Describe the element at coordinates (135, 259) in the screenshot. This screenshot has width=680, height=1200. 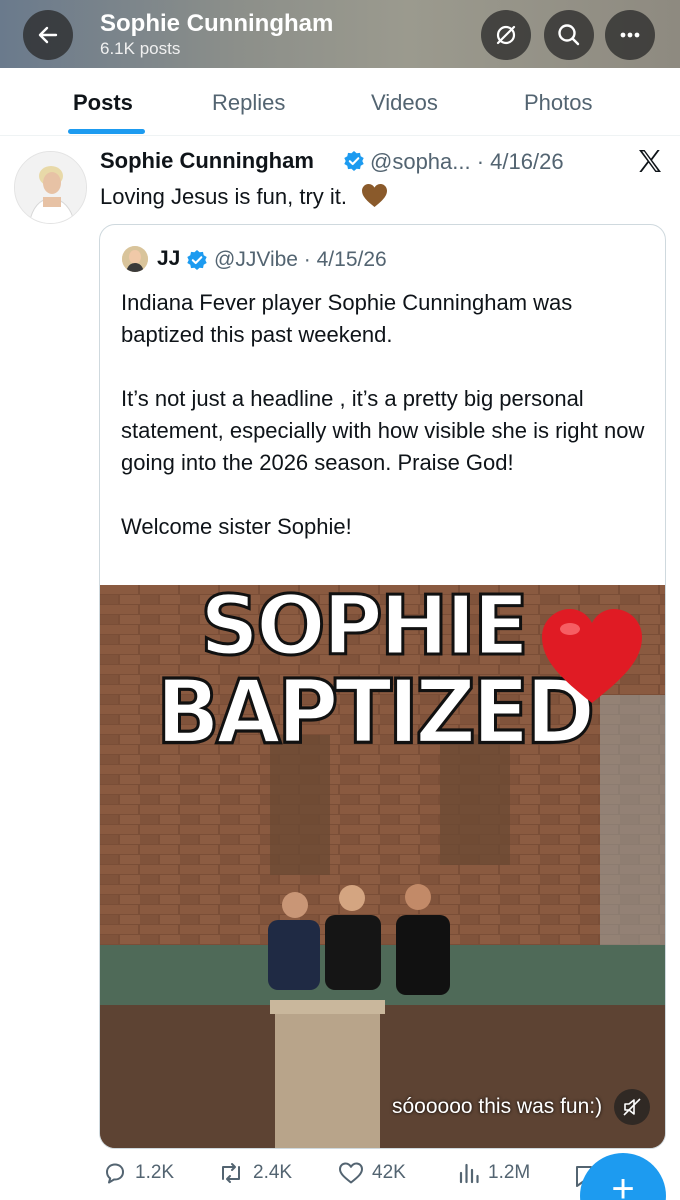
I see `quote-author-avatar` at that location.